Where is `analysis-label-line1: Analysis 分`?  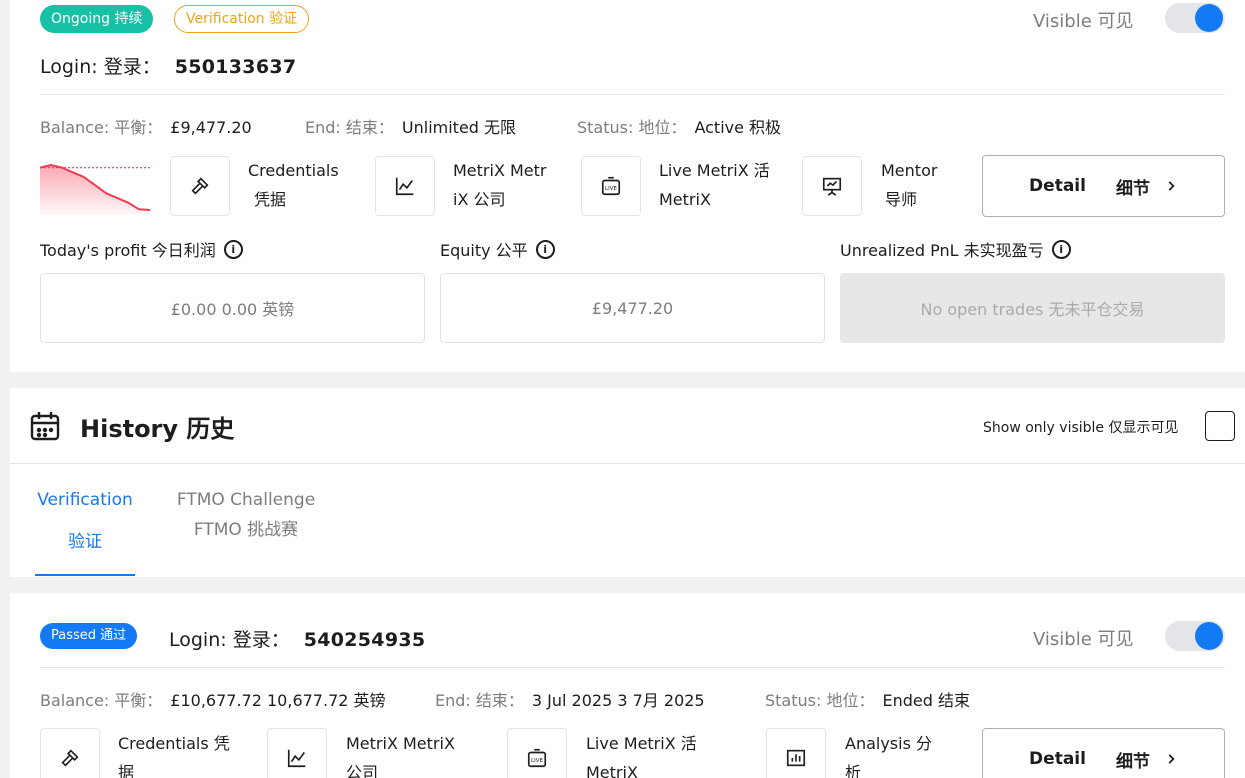
analysis-label-line1: Analysis 分 is located at coordinates (889, 743).